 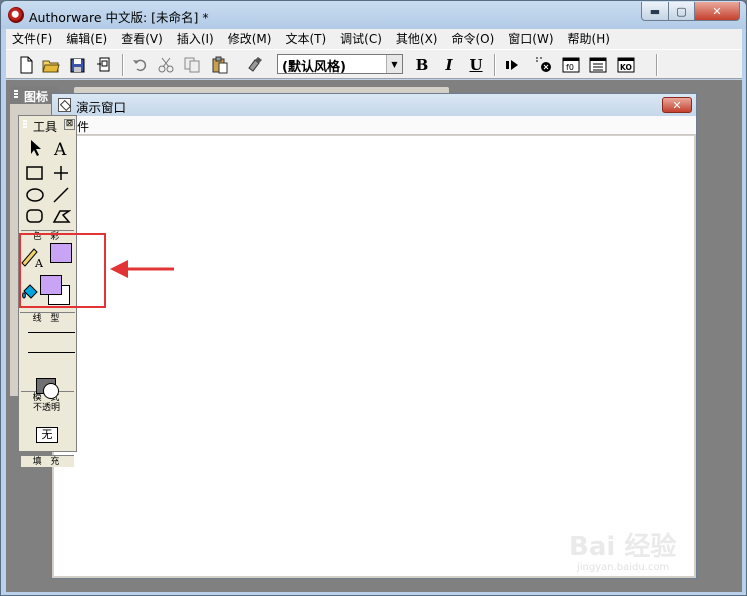 I want to click on knowledge-objects-icon: KO, so click(x=626, y=65).